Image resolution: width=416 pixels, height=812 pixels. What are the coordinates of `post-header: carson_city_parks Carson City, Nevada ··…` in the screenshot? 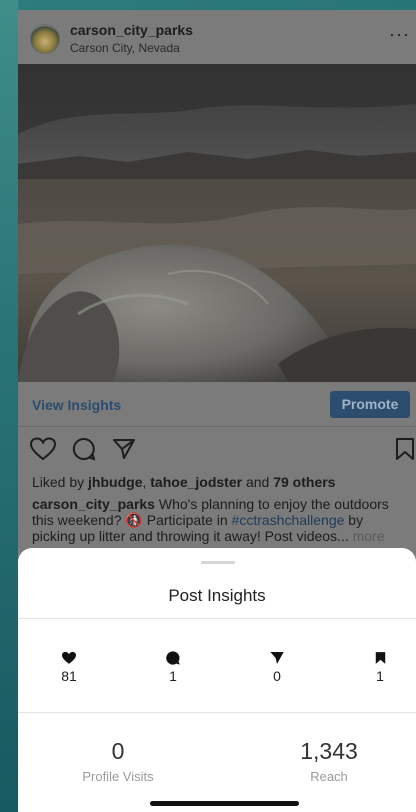 It's located at (217, 37).